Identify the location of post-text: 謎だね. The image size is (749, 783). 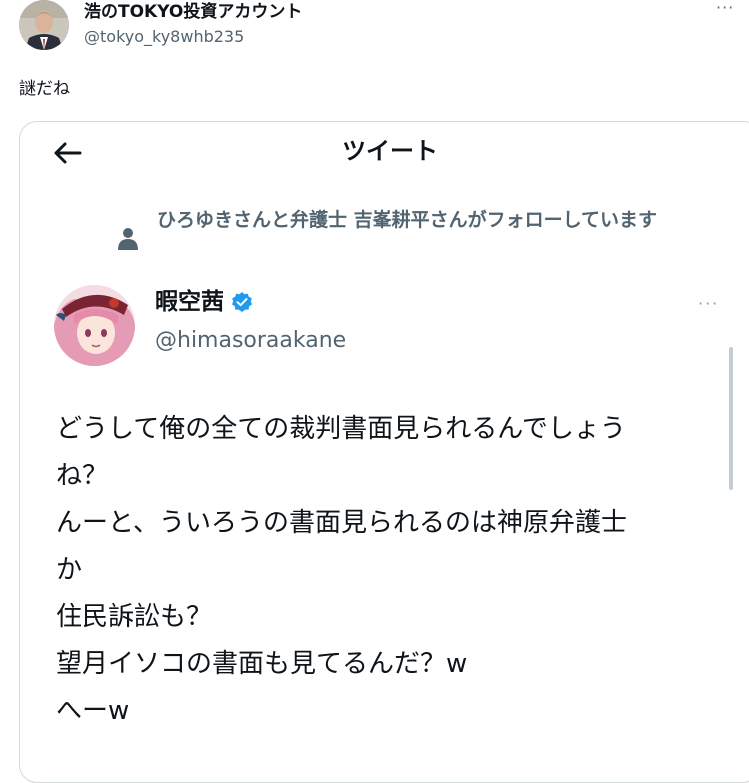
(44, 89).